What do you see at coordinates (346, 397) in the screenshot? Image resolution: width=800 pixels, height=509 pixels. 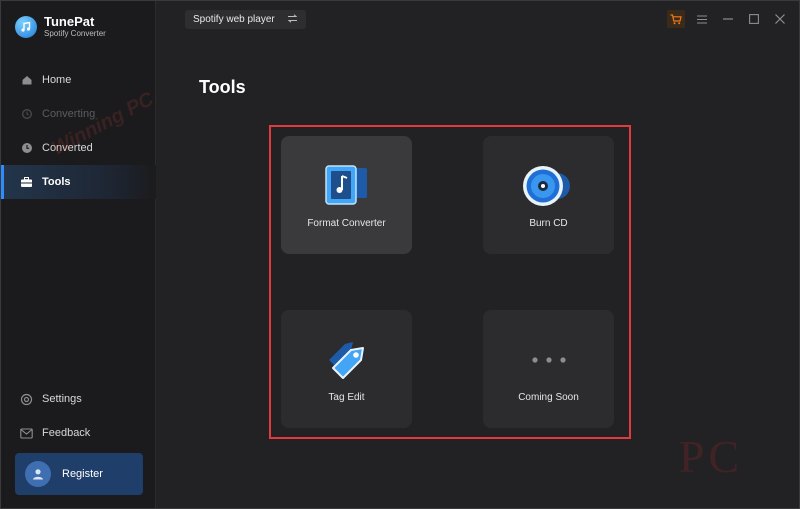 I see `tool-label: Tag Edit` at bounding box center [346, 397].